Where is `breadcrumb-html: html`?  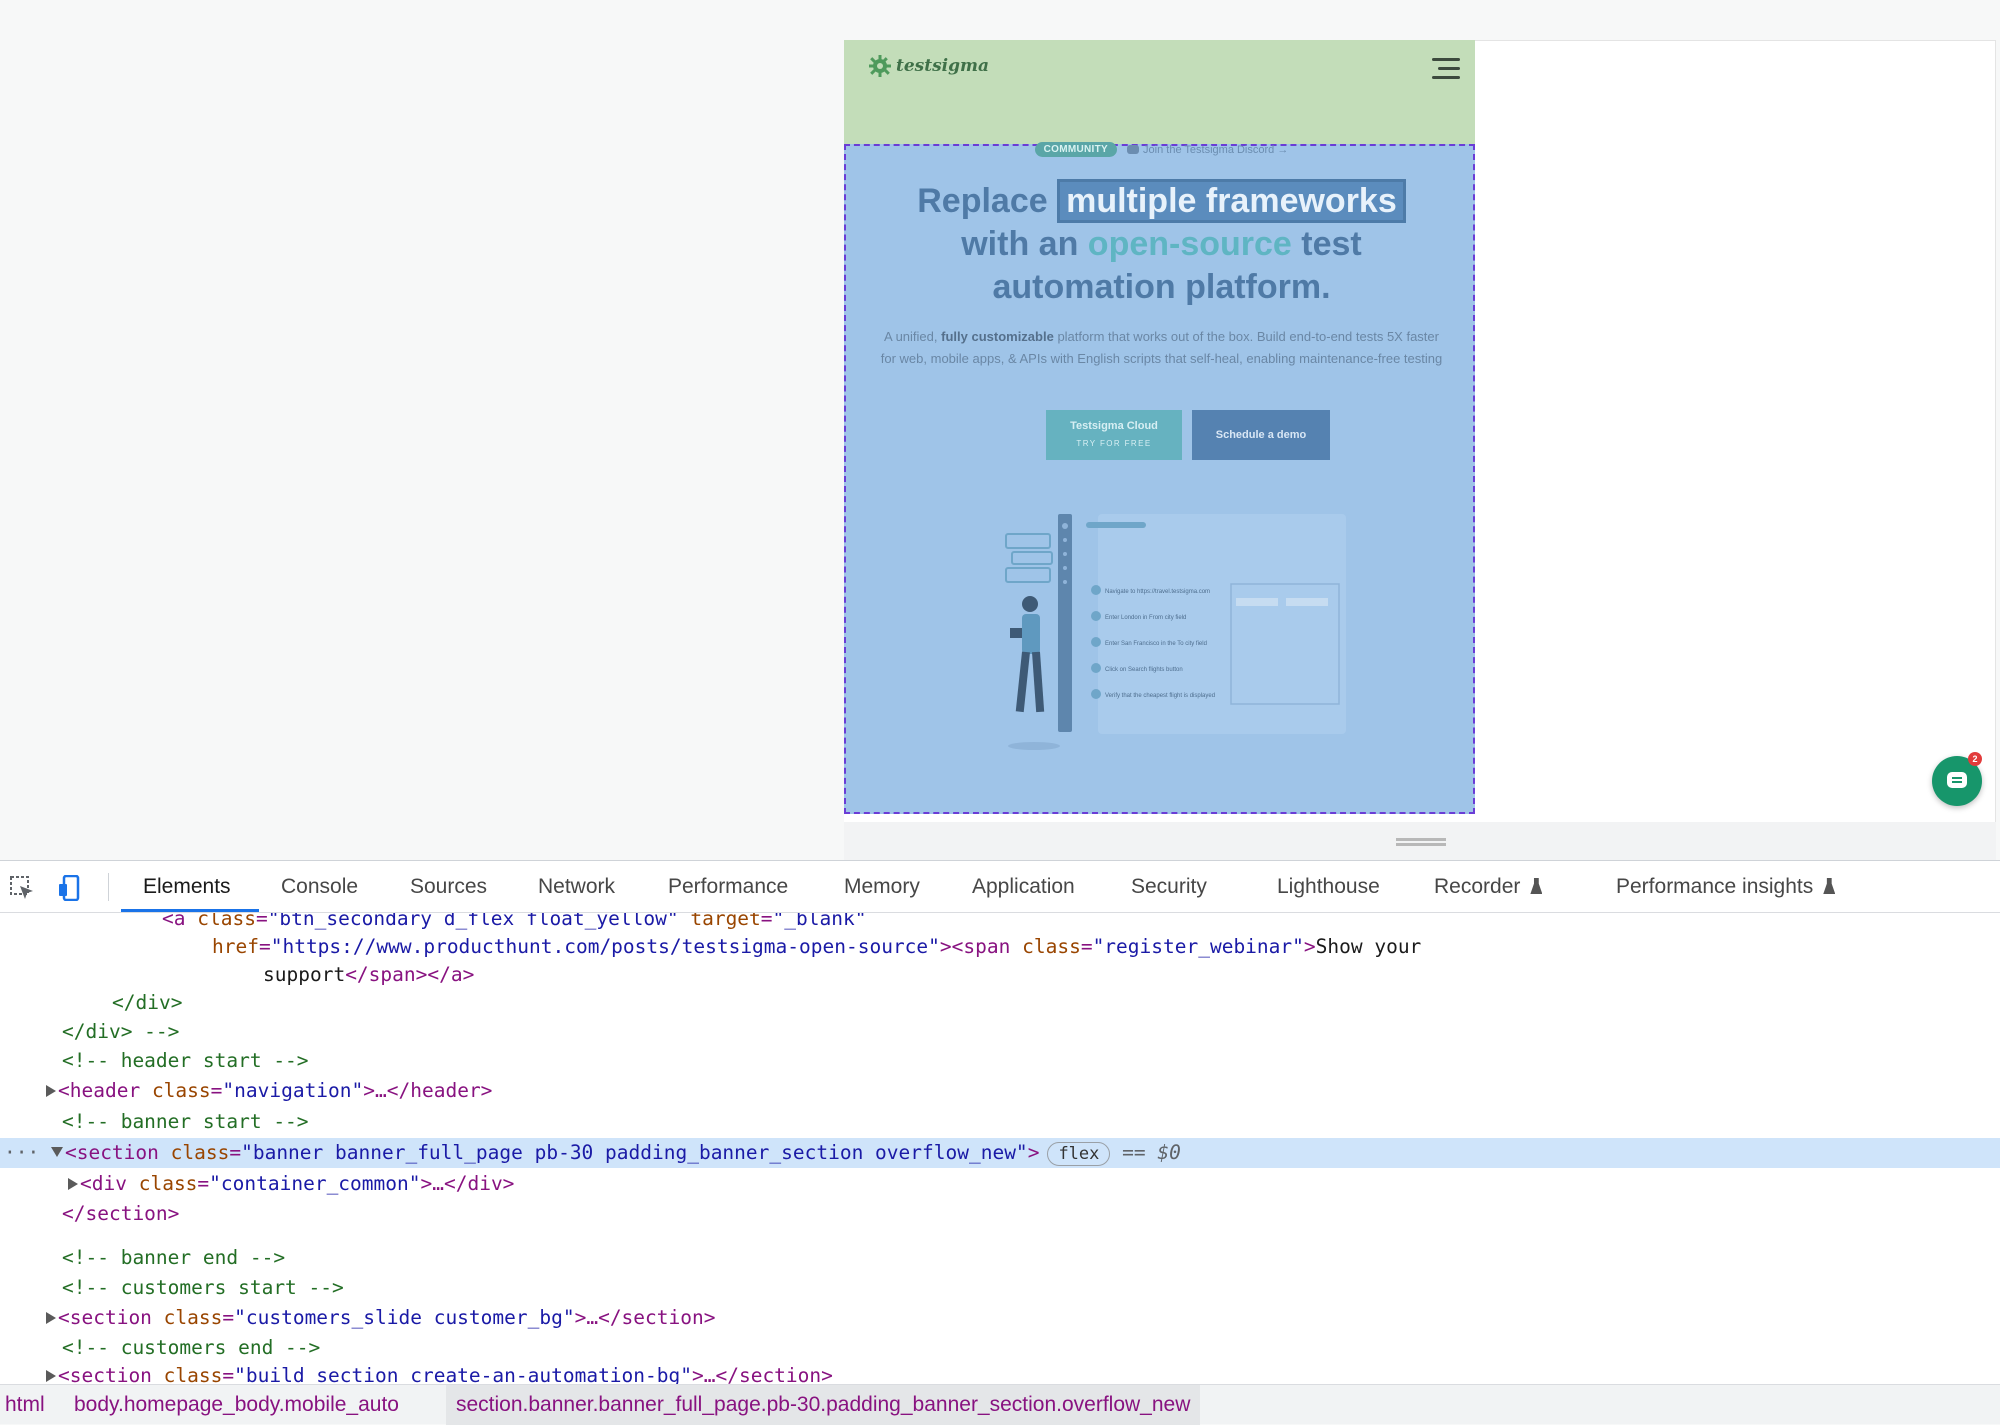 breadcrumb-html: html is located at coordinates (25, 1405).